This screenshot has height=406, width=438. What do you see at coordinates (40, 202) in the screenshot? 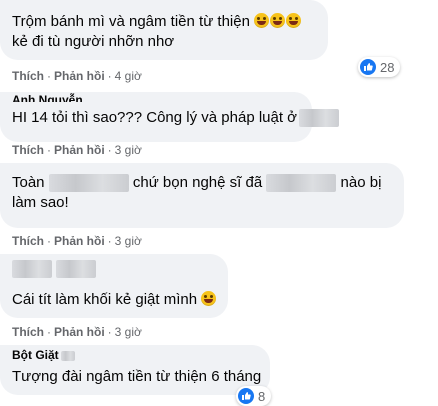
I see `comment-text-line2: làm sao!` at bounding box center [40, 202].